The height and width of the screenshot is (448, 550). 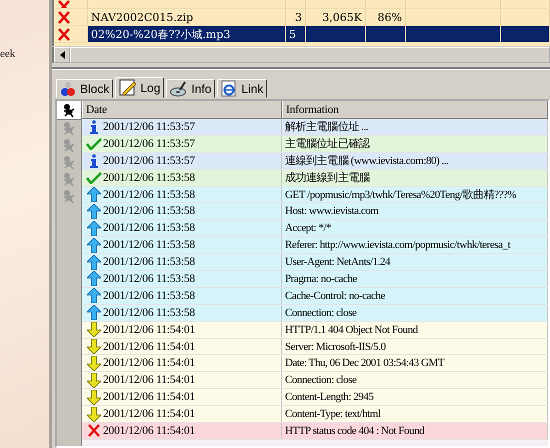 What do you see at coordinates (191, 88) in the screenshot?
I see `tab: Info` at bounding box center [191, 88].